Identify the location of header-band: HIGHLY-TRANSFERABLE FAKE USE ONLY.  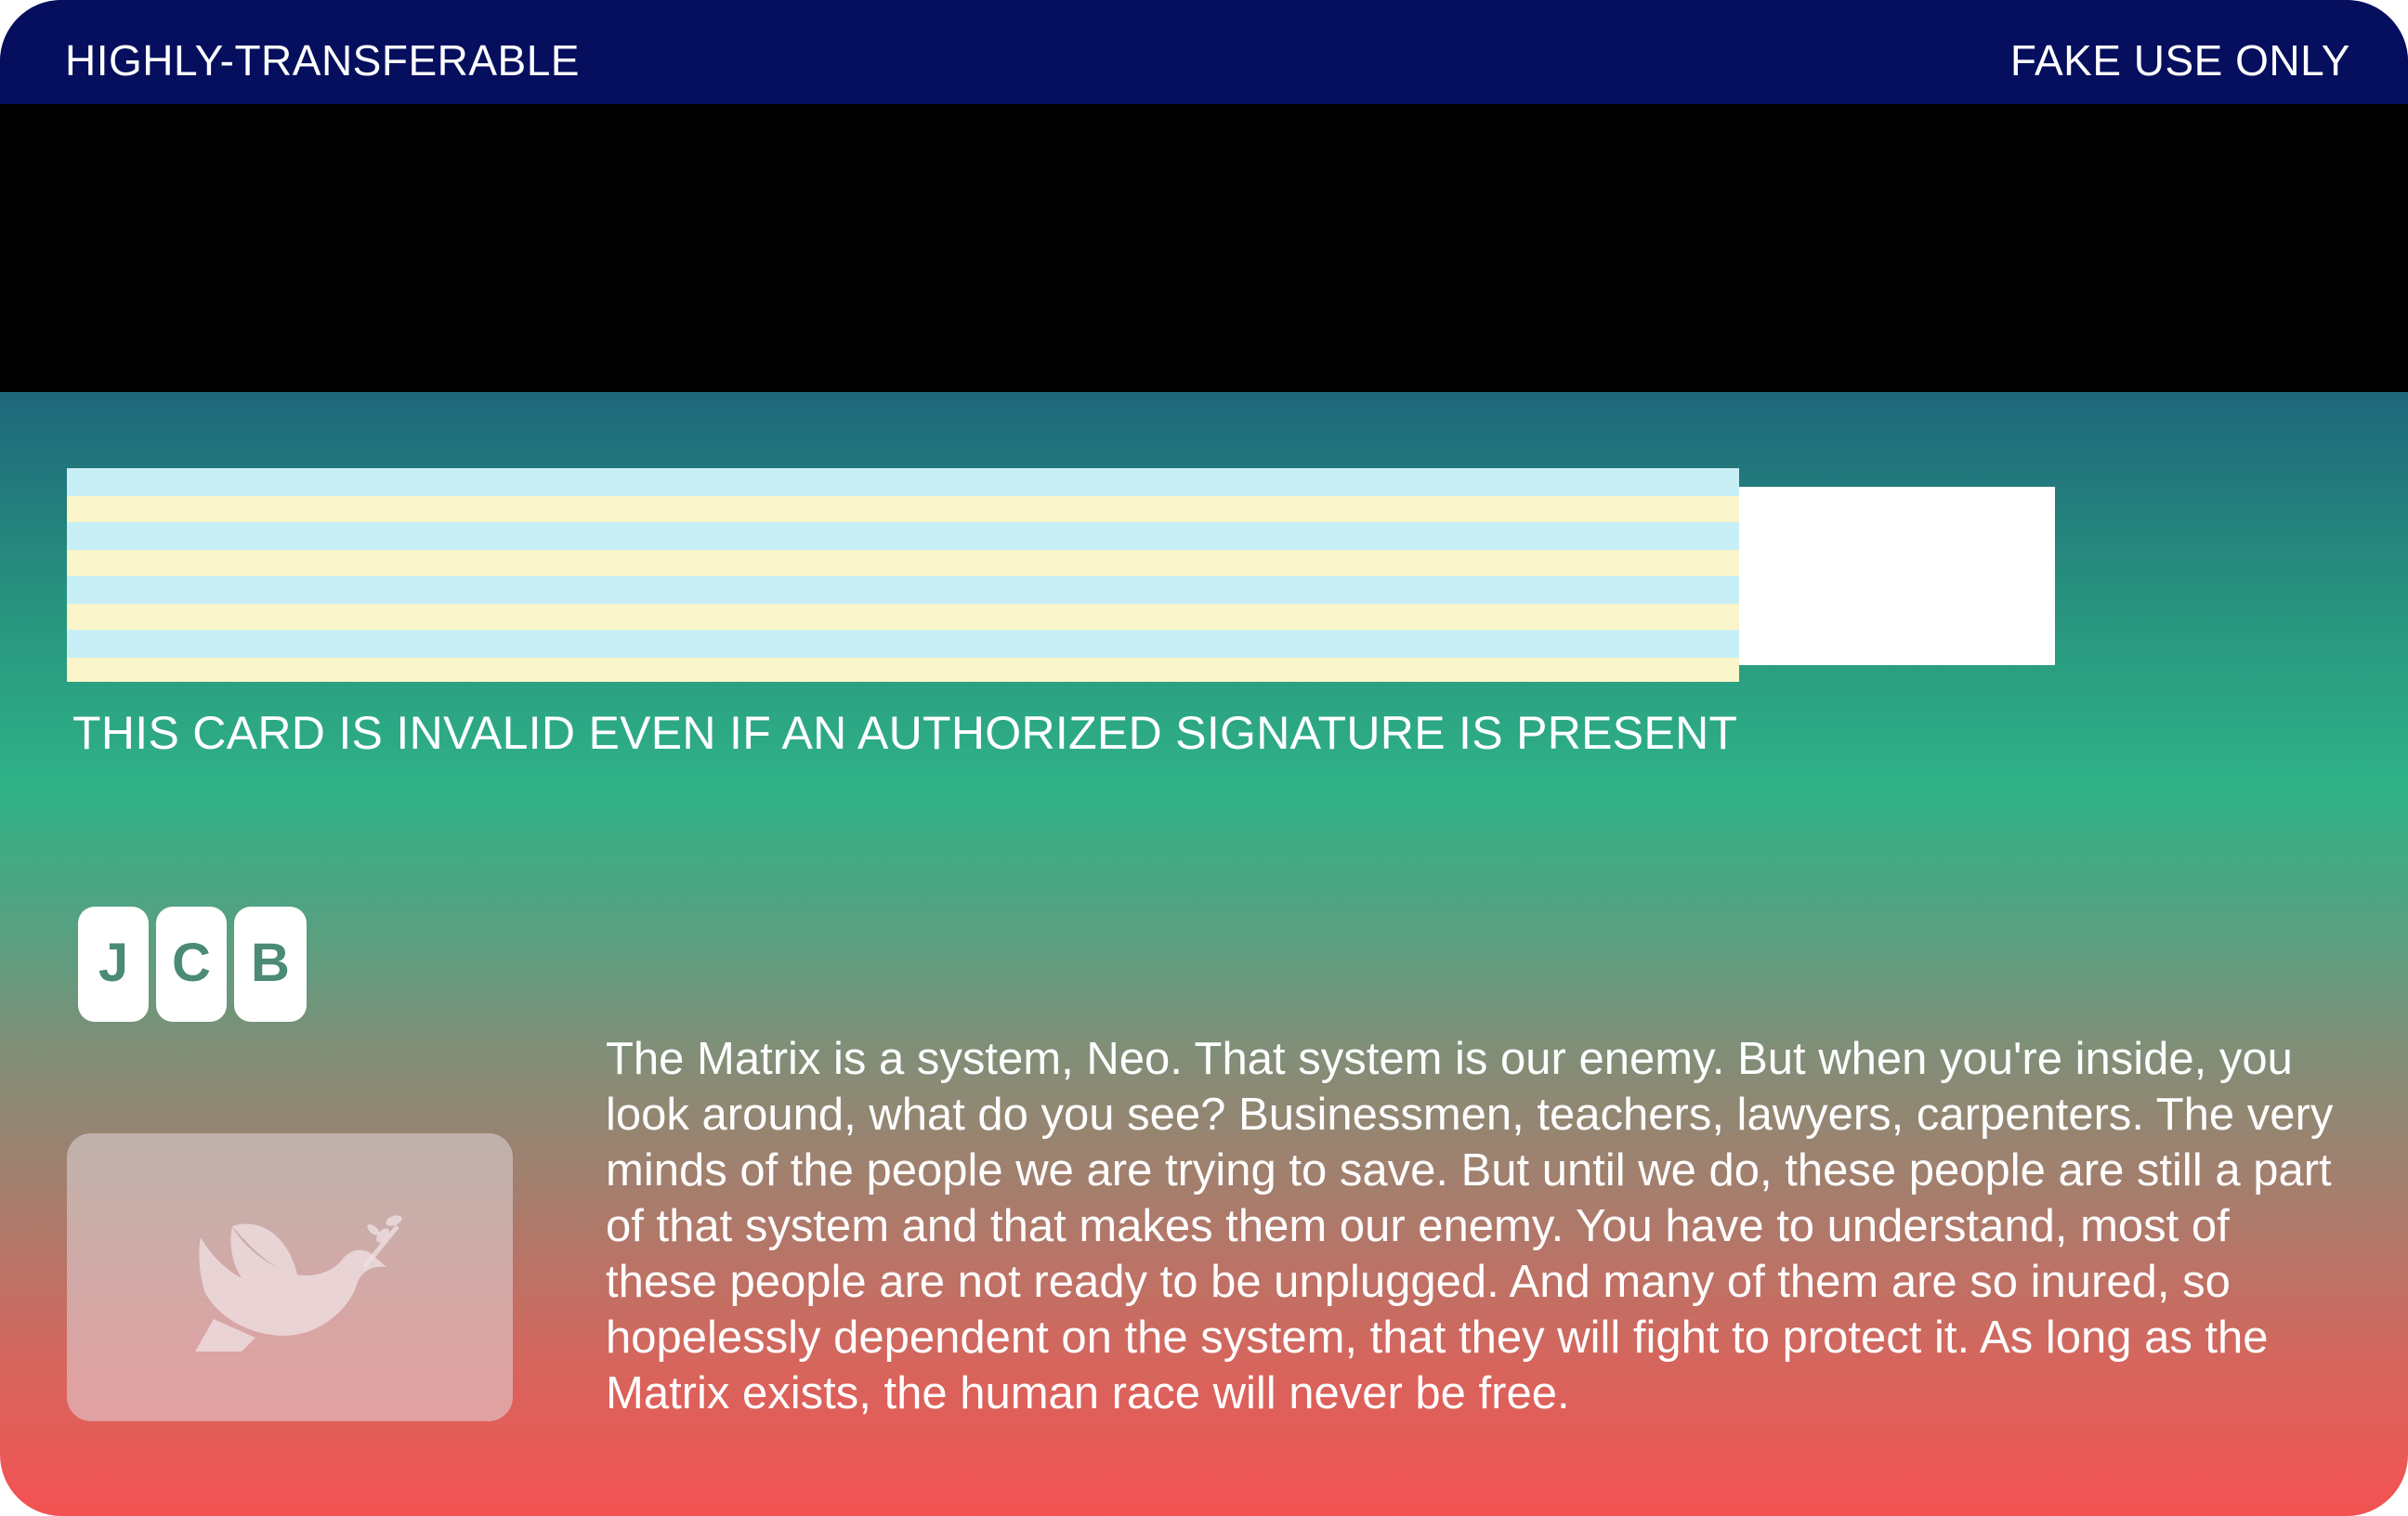
(1204, 52).